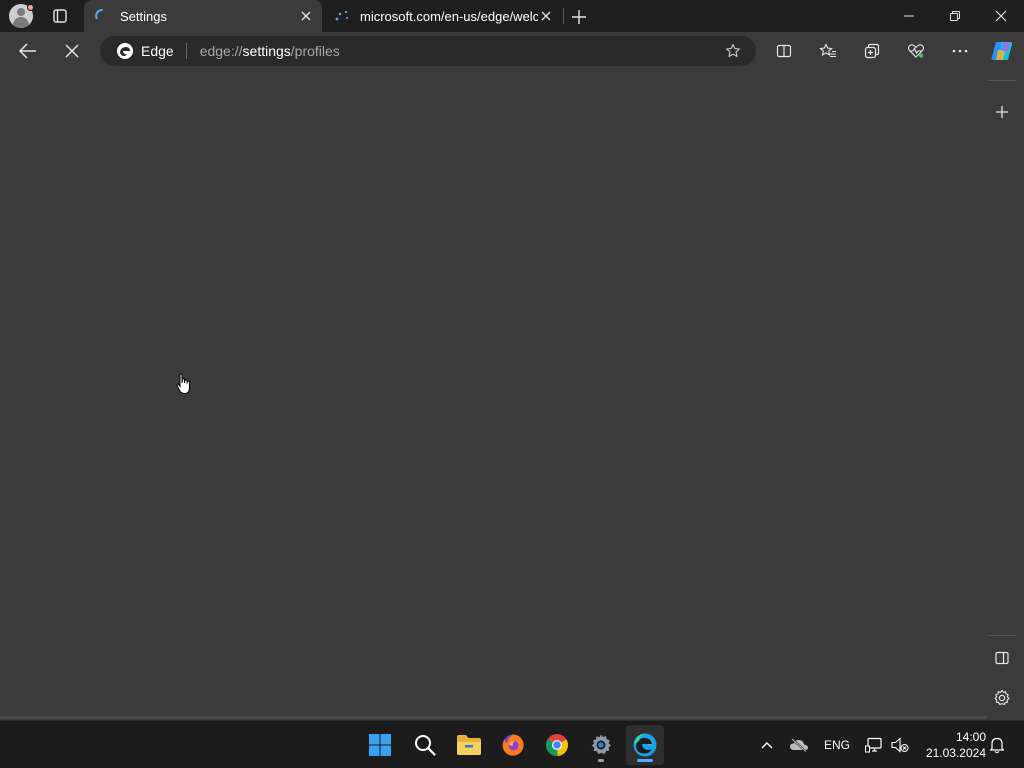 The height and width of the screenshot is (768, 1024). Describe the element at coordinates (828, 51) in the screenshot. I see `favorites-icon` at that location.